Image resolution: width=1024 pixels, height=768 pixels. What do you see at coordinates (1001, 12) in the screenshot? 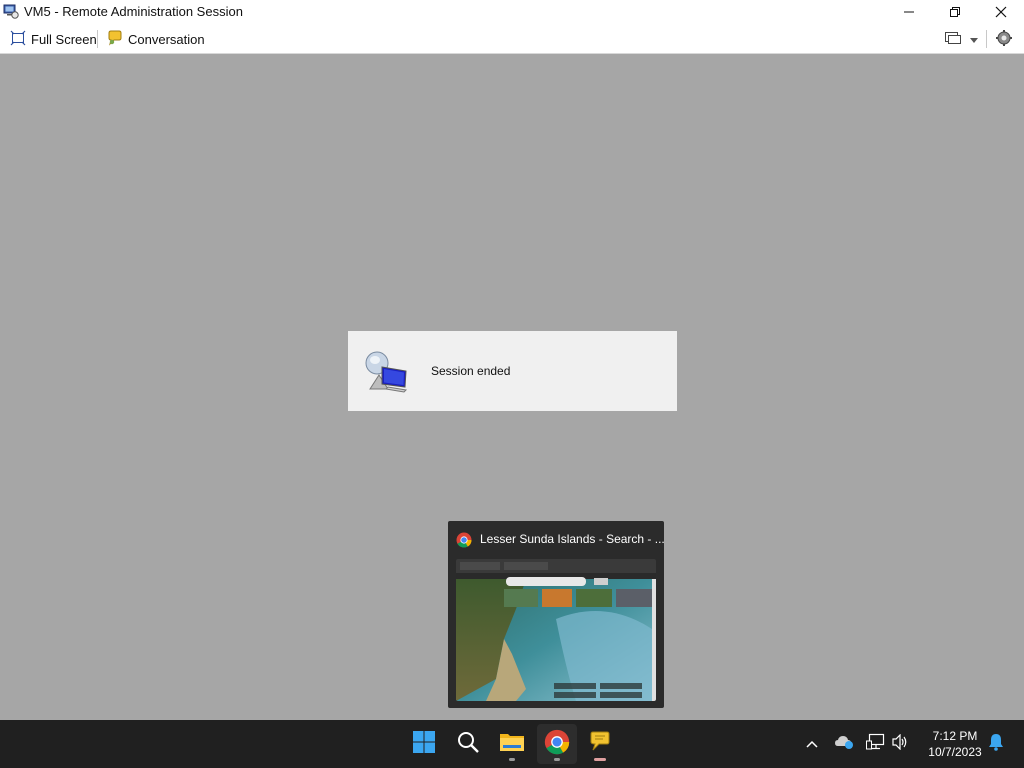
I see `close-button` at bounding box center [1001, 12].